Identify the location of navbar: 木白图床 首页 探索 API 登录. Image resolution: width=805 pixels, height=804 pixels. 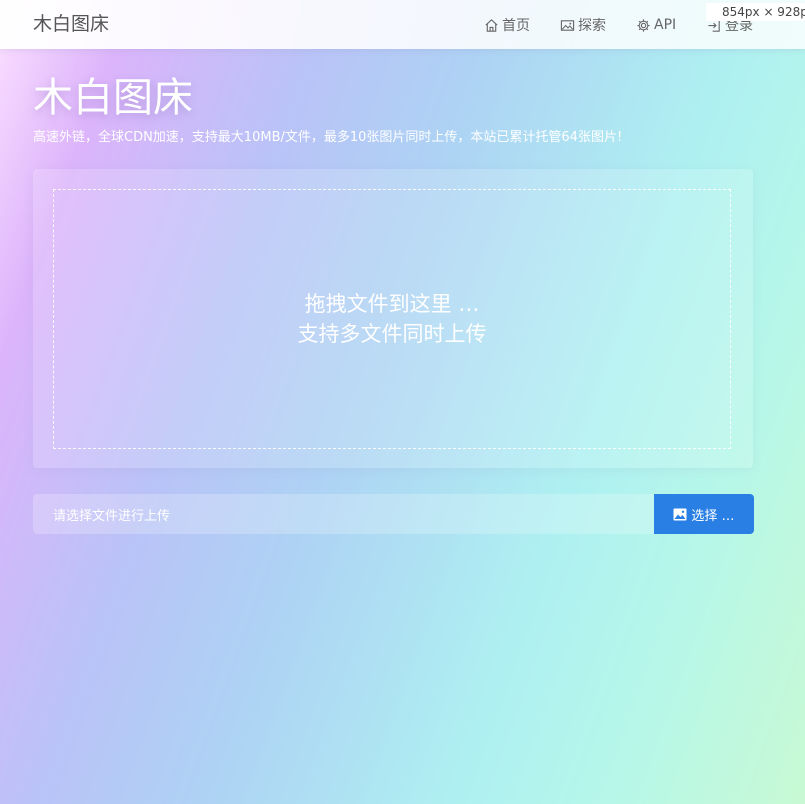
(402, 24).